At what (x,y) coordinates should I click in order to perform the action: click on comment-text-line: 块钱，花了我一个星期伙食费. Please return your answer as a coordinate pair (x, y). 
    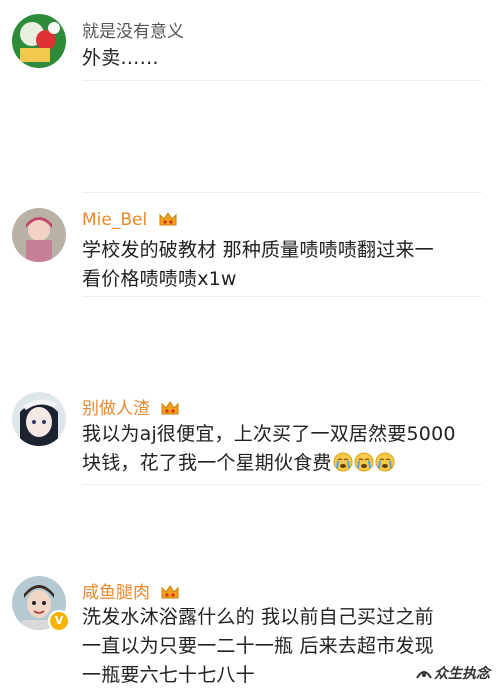
    Looking at the image, I should click on (207, 463).